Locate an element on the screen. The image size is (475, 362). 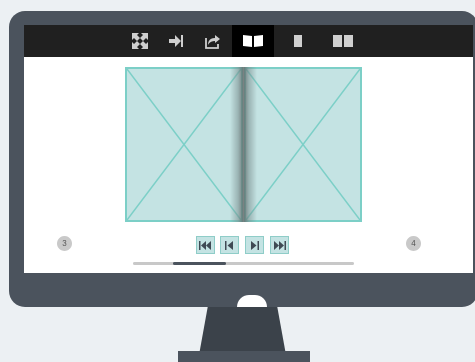
share-button is located at coordinates (213, 41).